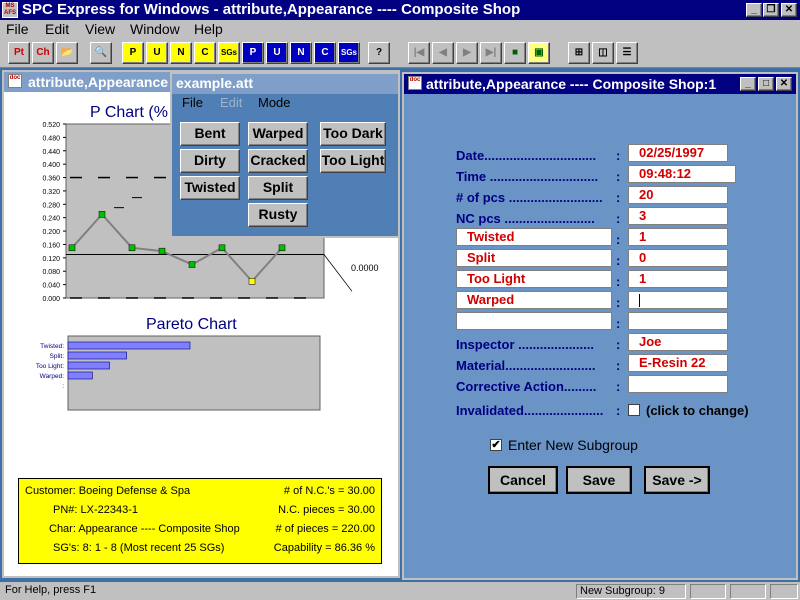 This screenshot has width=800, height=600. I want to click on preview-icon: 🔍, so click(101, 53).